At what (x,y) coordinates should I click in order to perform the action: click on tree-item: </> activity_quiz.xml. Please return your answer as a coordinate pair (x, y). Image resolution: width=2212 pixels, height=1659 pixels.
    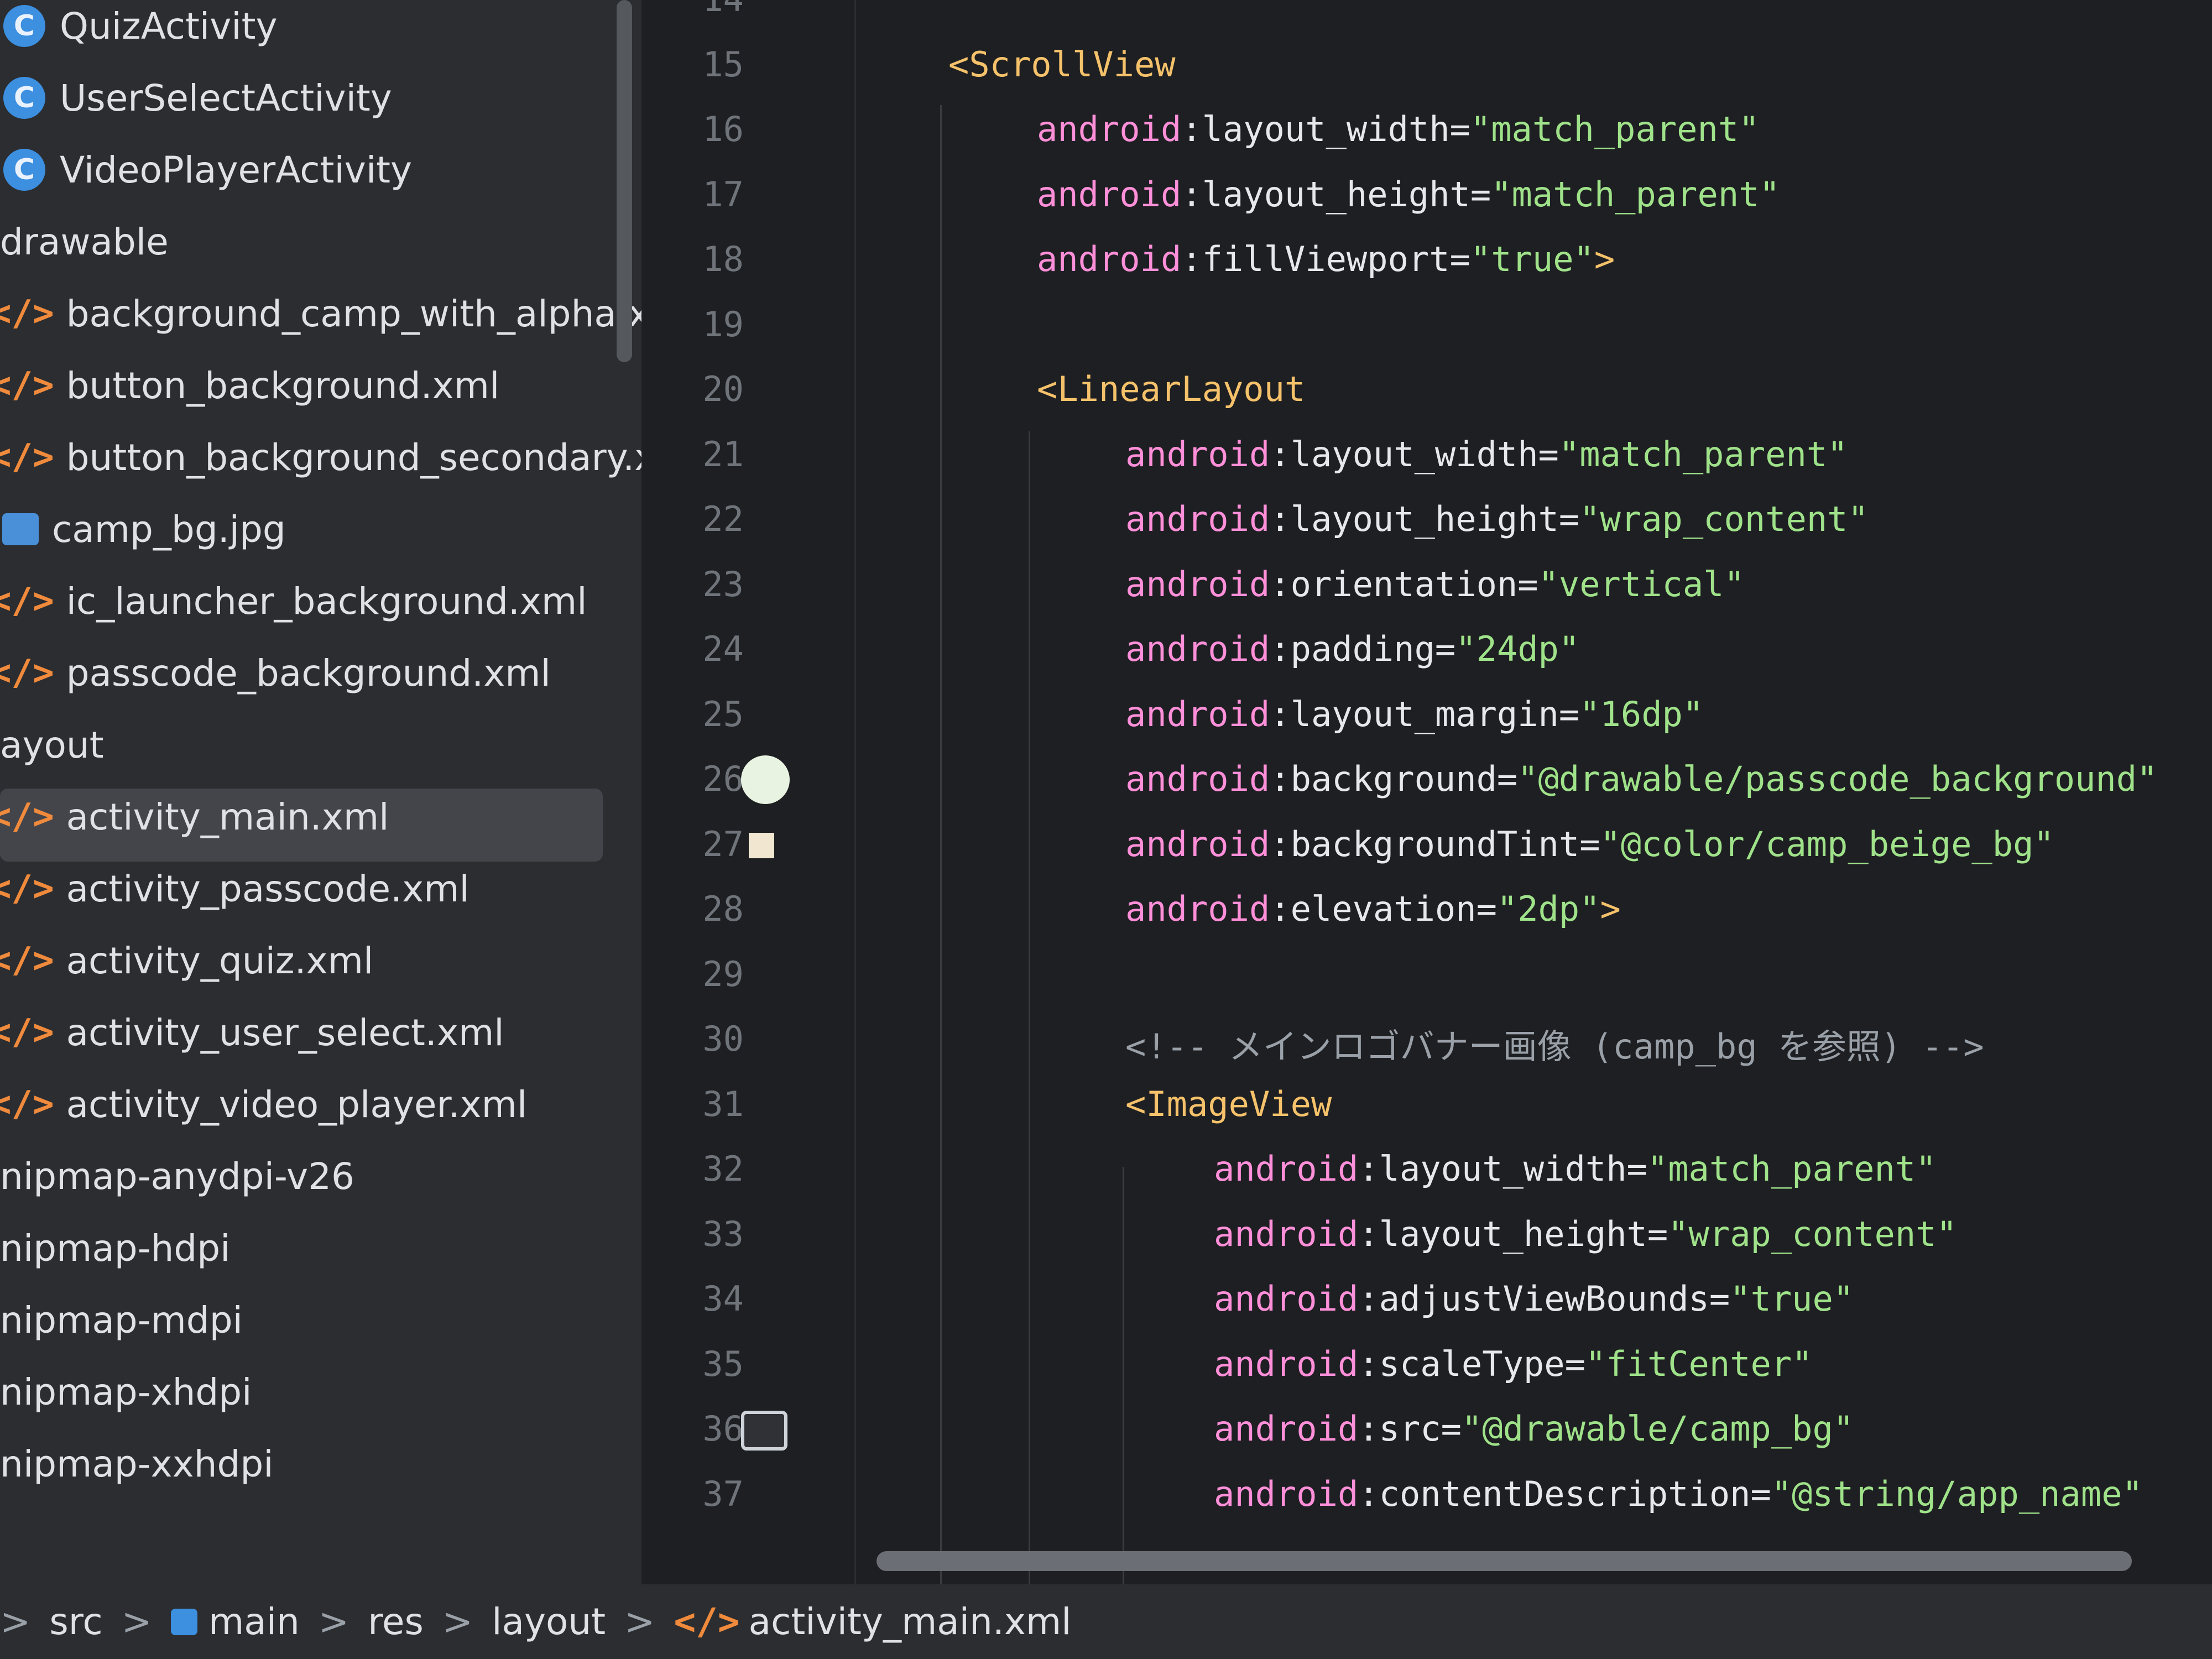
    Looking at the image, I should click on (320, 961).